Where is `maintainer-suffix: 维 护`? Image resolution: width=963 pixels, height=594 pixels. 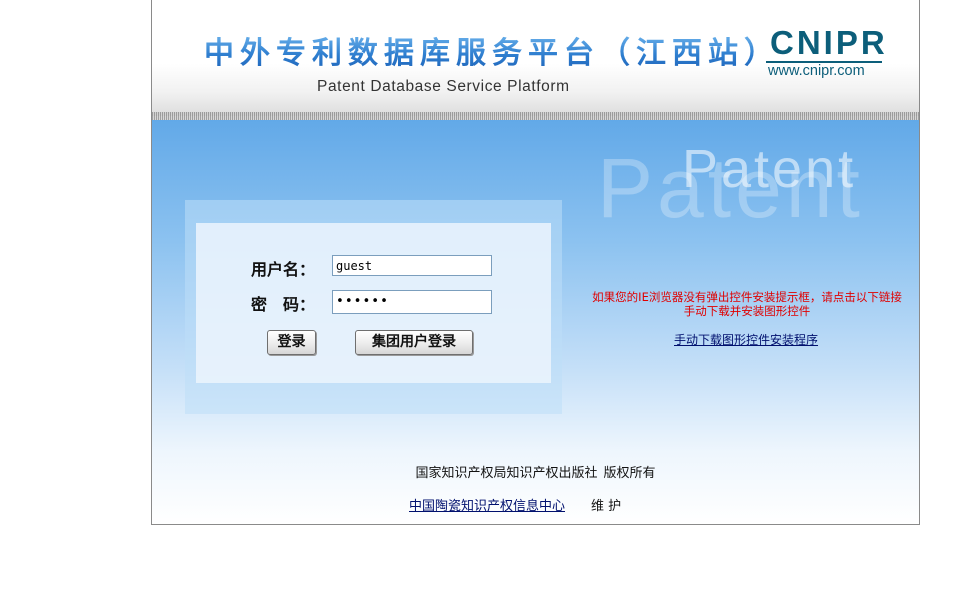
maintainer-suffix: 维 护 is located at coordinates (606, 506).